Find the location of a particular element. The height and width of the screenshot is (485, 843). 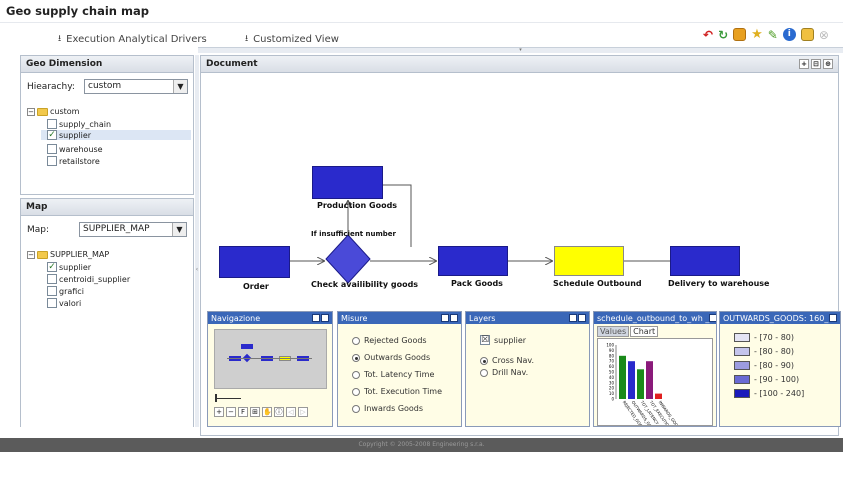

layer-checkbox-row: ☒ supplier is located at coordinates (503, 340).